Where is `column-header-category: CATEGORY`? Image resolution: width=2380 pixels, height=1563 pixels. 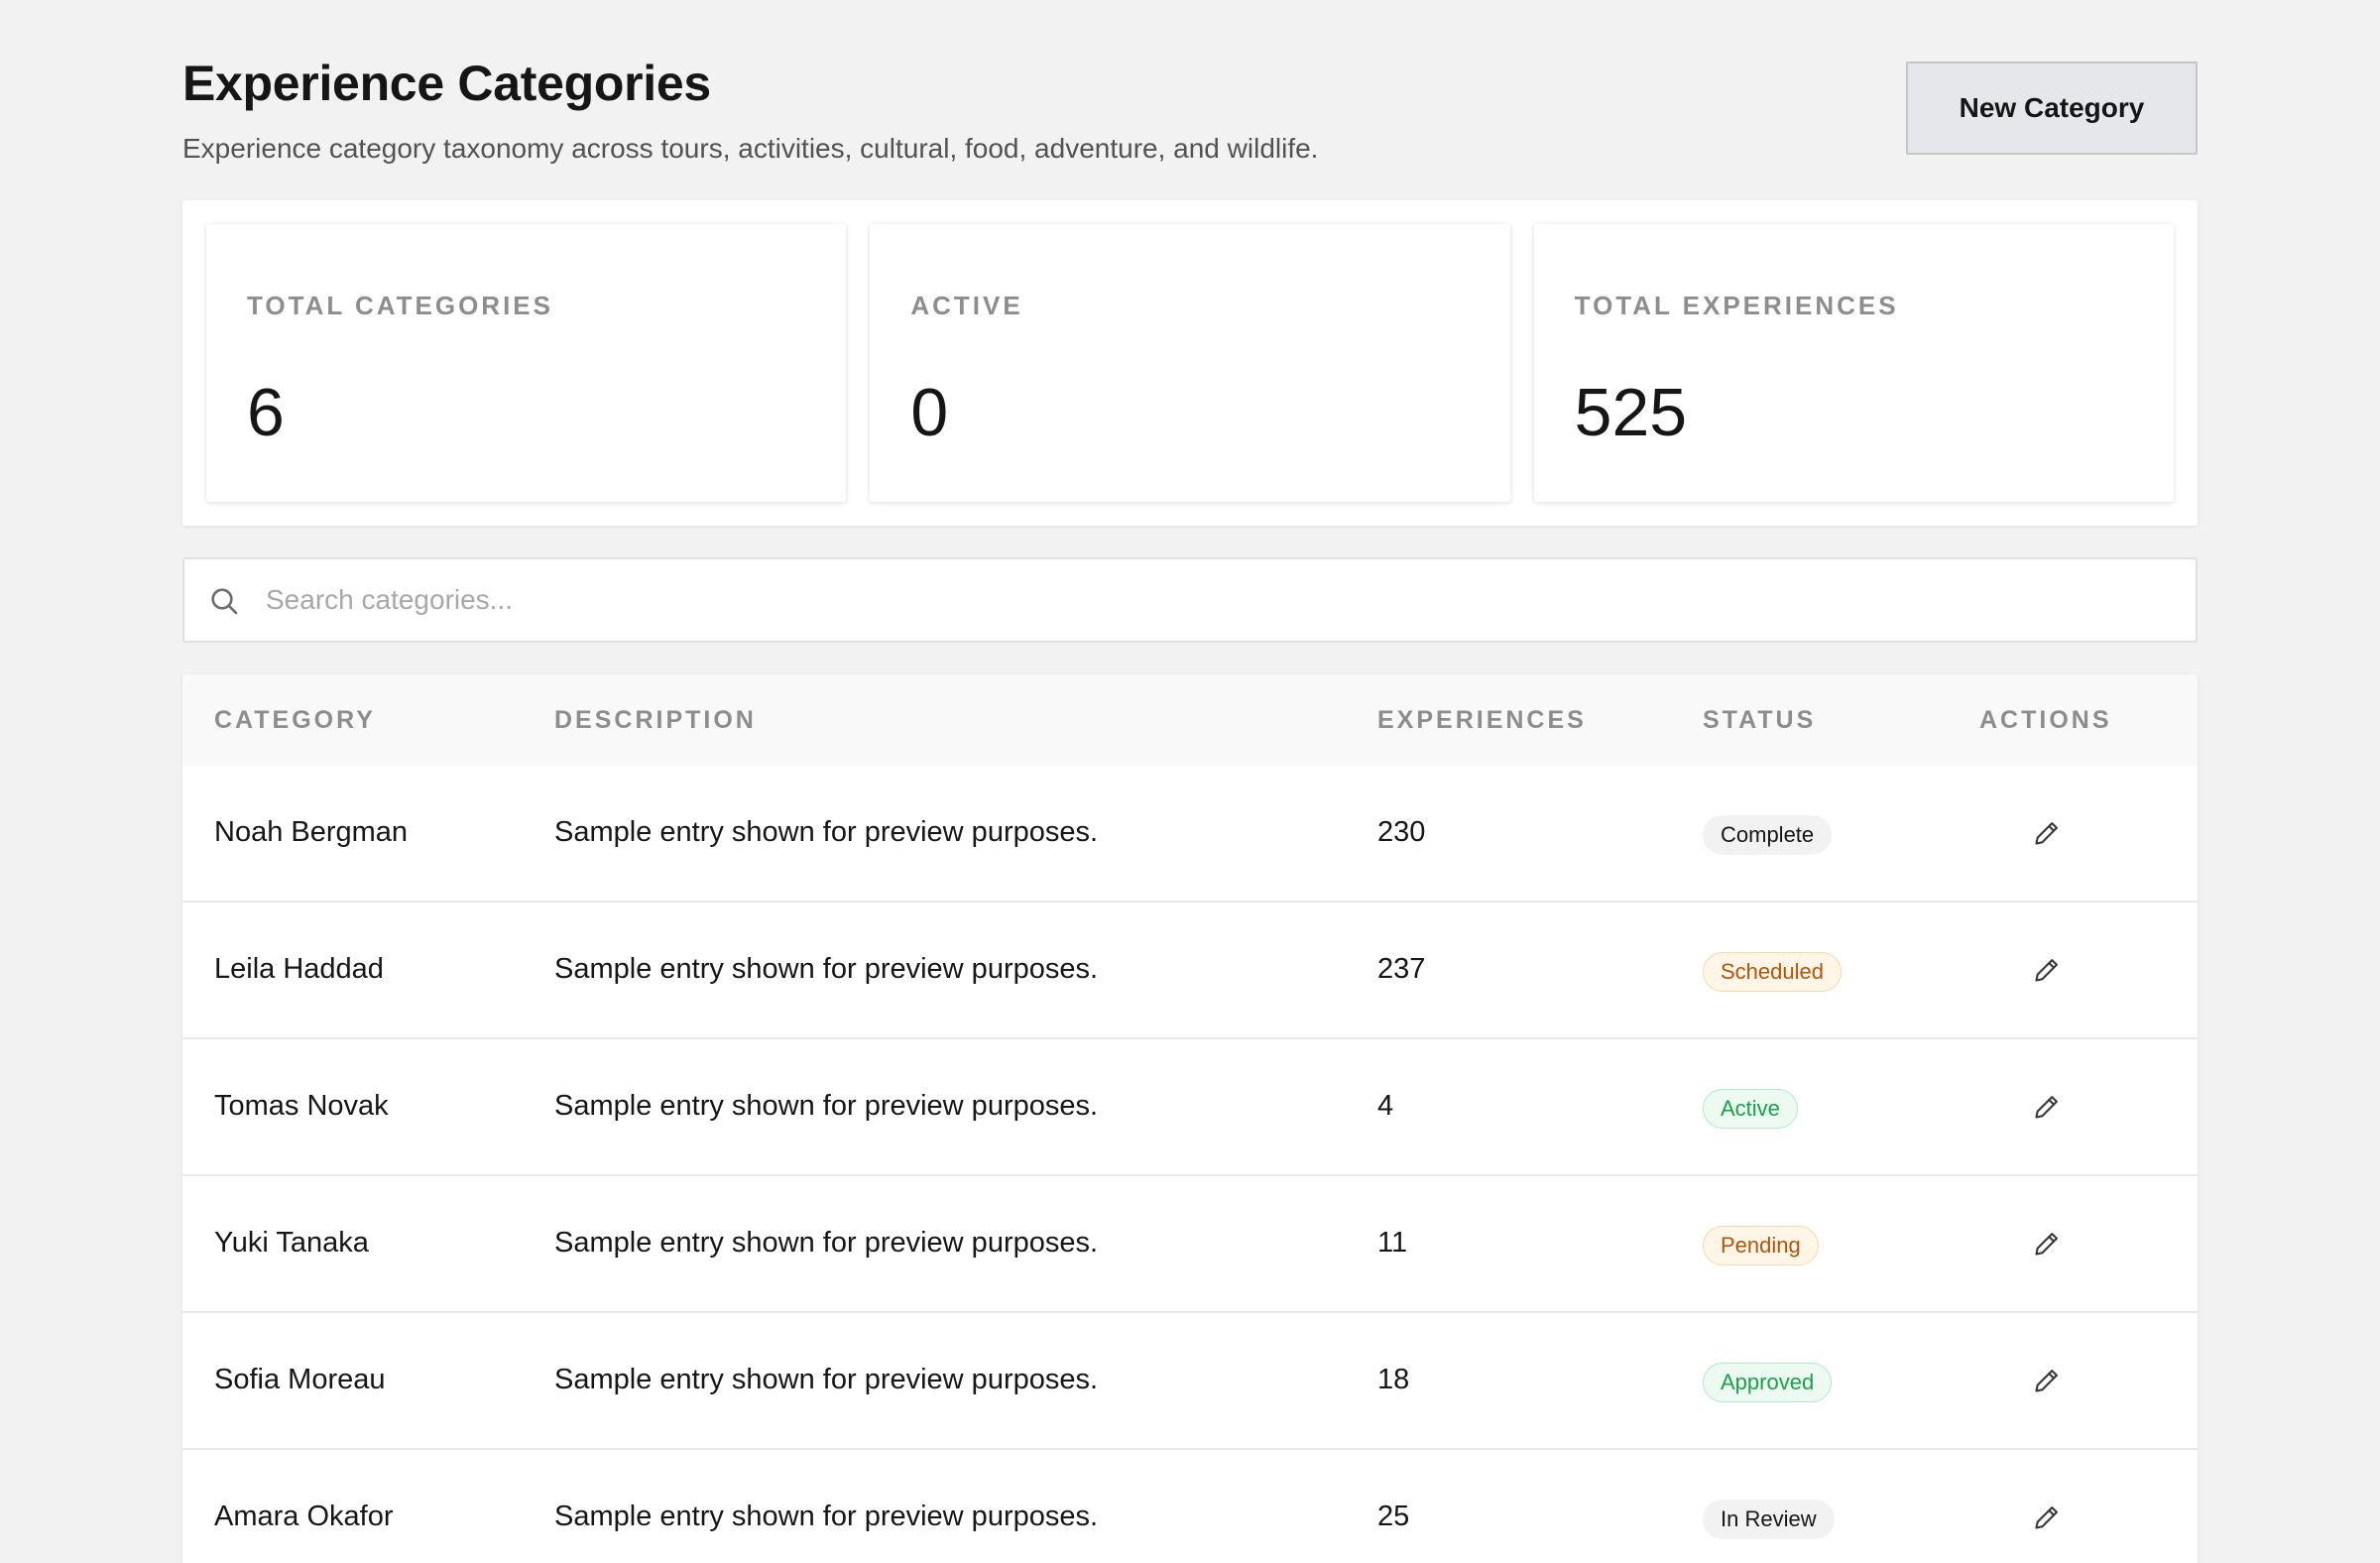 column-header-category: CATEGORY is located at coordinates (295, 720).